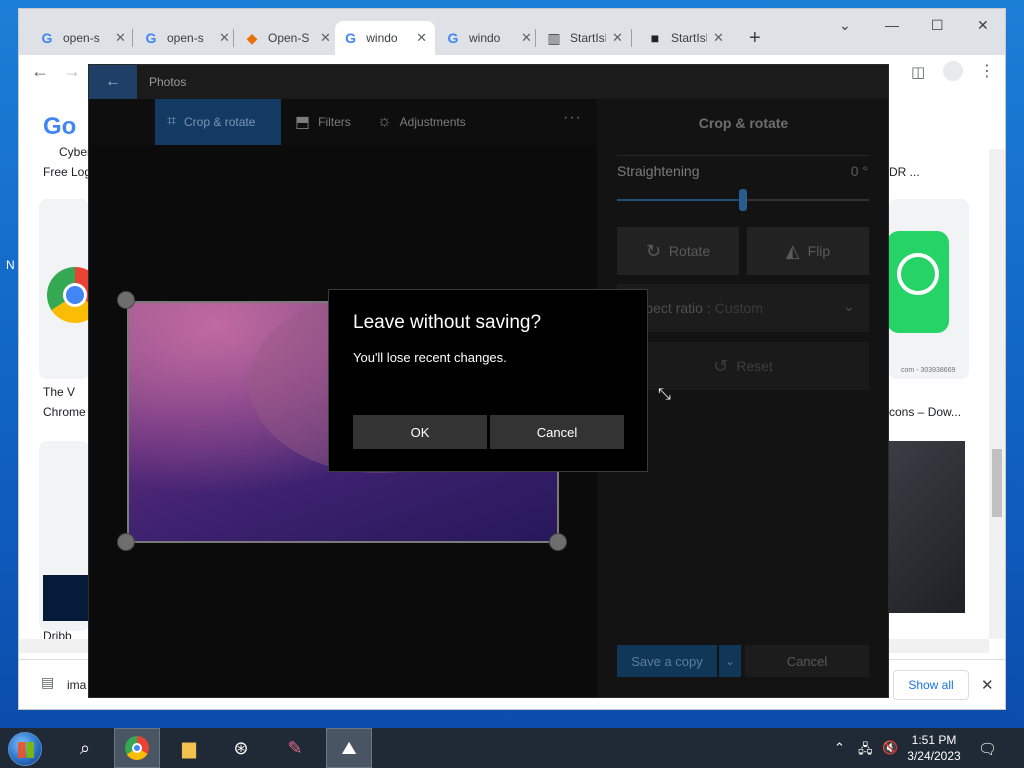  I want to click on new-tab-button: +, so click(755, 38).